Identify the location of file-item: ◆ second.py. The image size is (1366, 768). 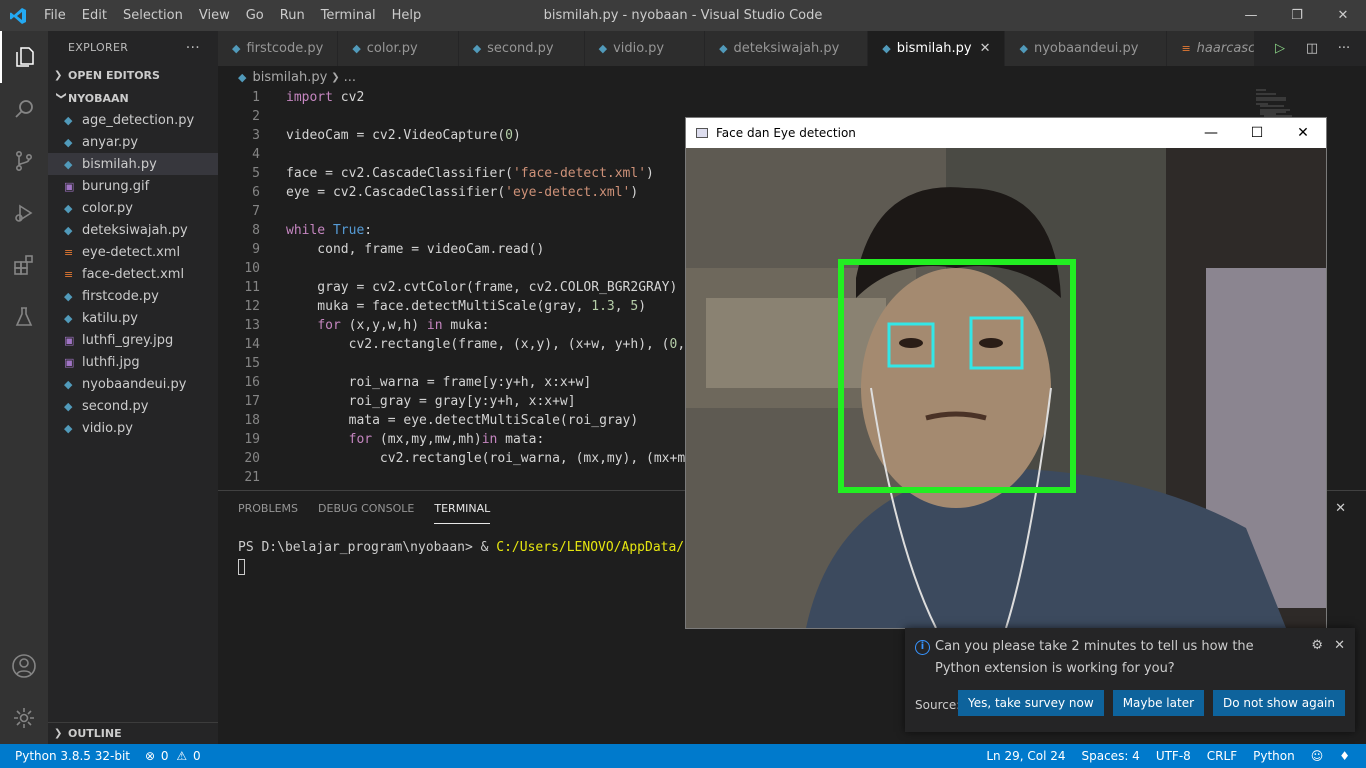
(133, 406).